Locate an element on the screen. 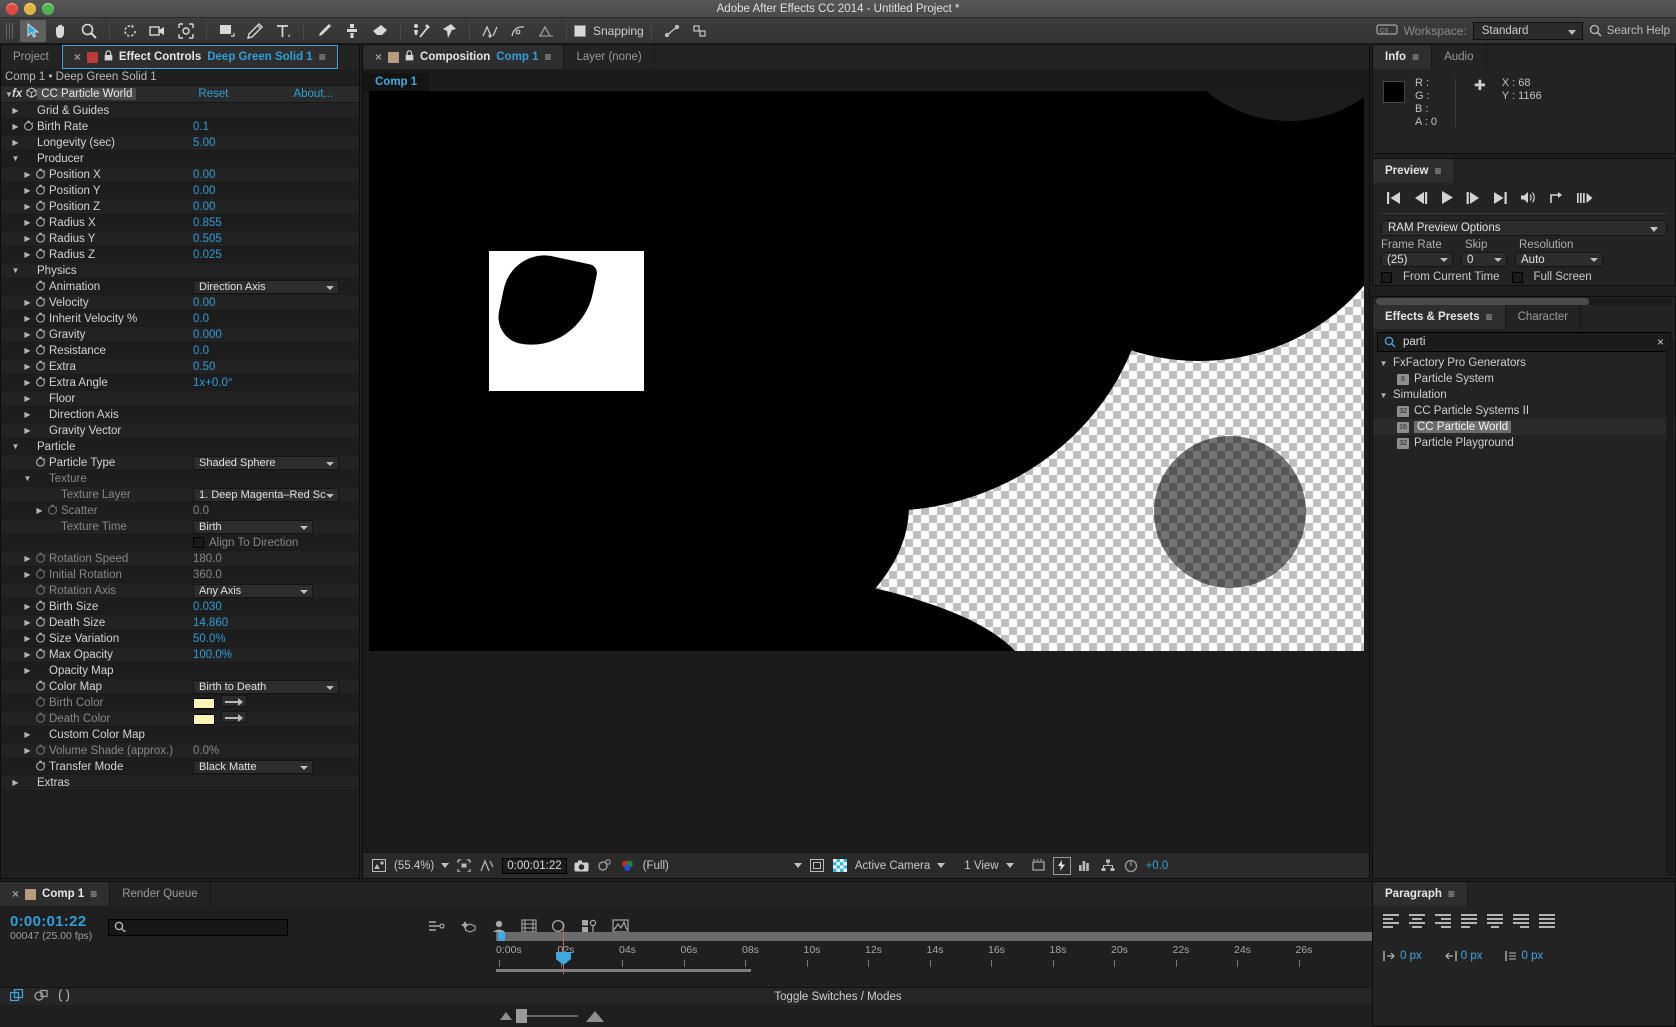 The image size is (1676, 1027). effect-property-row: Rotation Axis Any Axis is located at coordinates (180, 591).